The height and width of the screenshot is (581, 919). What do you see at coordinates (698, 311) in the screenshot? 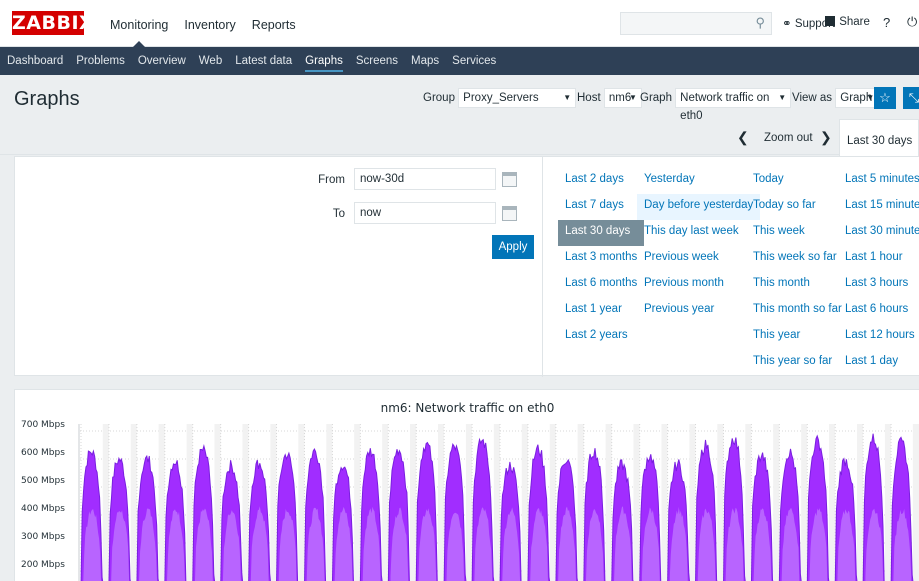
I see `quick-range-link: Previous year` at bounding box center [698, 311].